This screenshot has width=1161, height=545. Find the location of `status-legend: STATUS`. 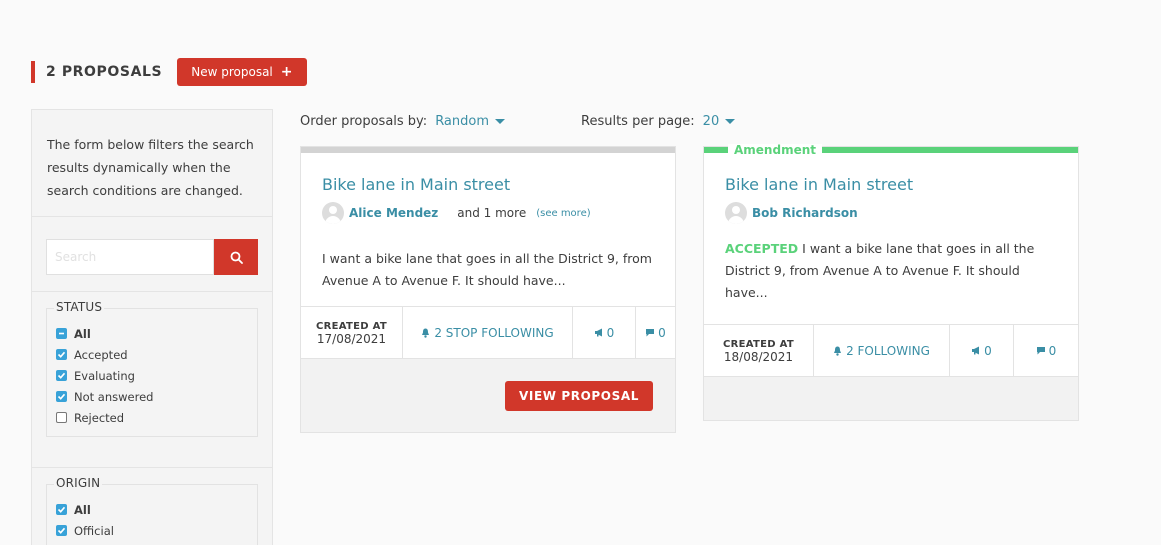

status-legend: STATUS is located at coordinates (79, 307).